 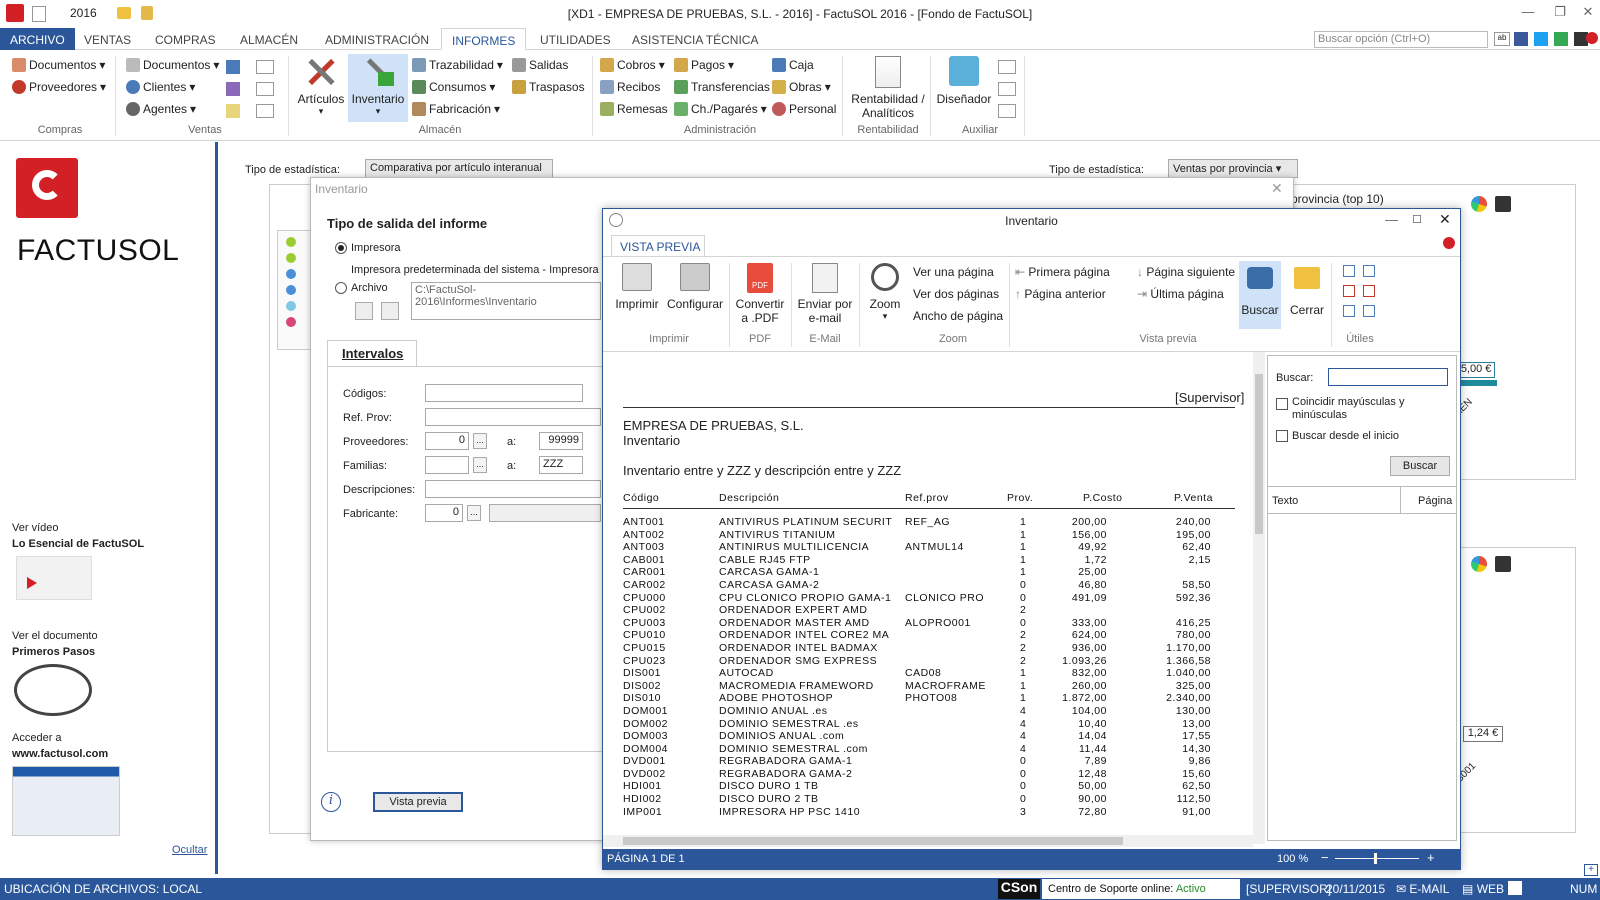 What do you see at coordinates (161, 109) in the screenshot?
I see `agentes-button: Agentes ▾` at bounding box center [161, 109].